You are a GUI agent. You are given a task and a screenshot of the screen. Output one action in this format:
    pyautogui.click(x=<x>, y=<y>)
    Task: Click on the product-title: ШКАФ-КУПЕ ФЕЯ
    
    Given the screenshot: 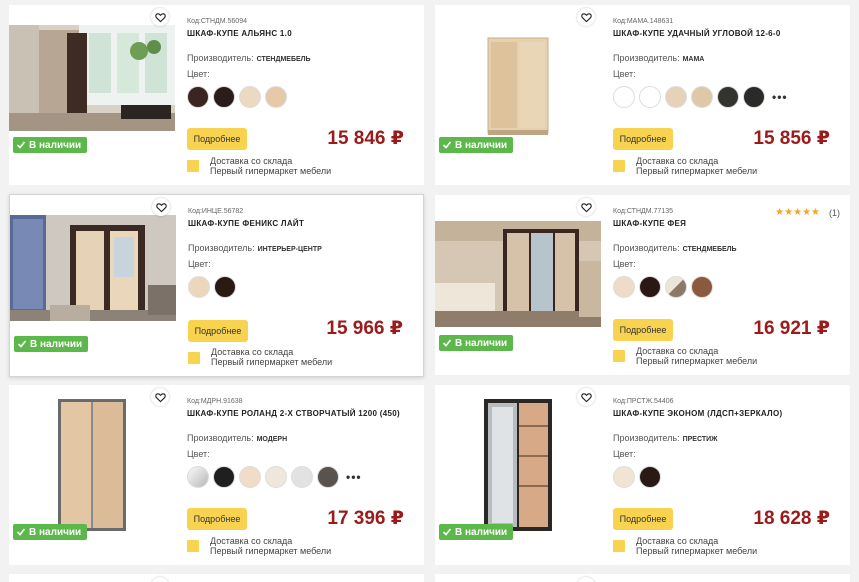 What is the action you would take?
    pyautogui.click(x=649, y=223)
    